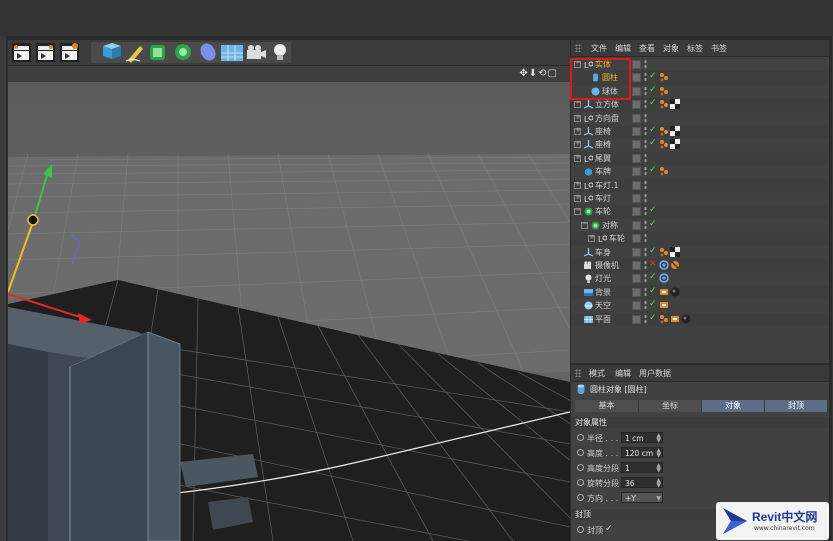  I want to click on nolight-tag-icon, so click(675, 265).